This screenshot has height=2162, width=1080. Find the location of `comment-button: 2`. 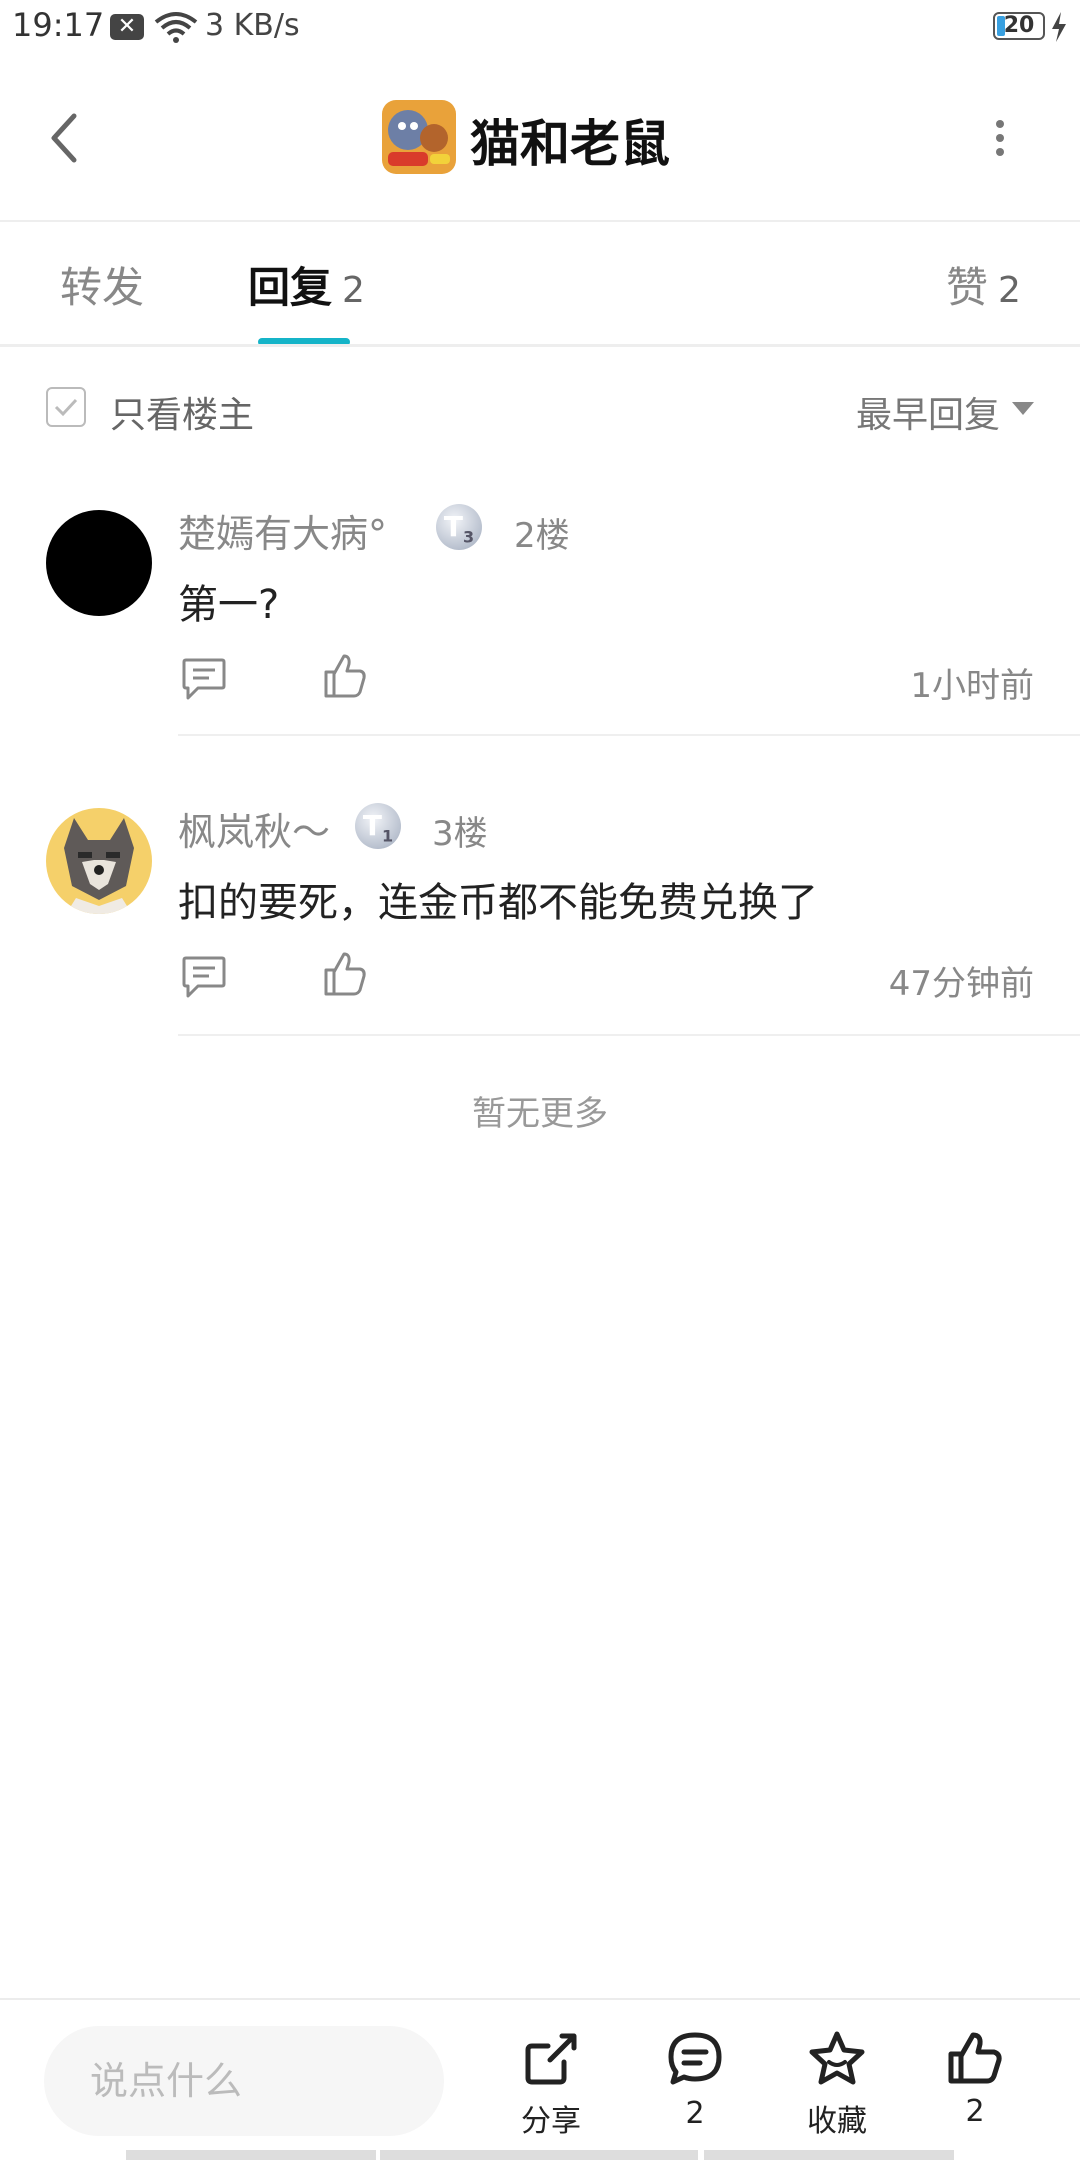

comment-button: 2 is located at coordinates (695, 2080).